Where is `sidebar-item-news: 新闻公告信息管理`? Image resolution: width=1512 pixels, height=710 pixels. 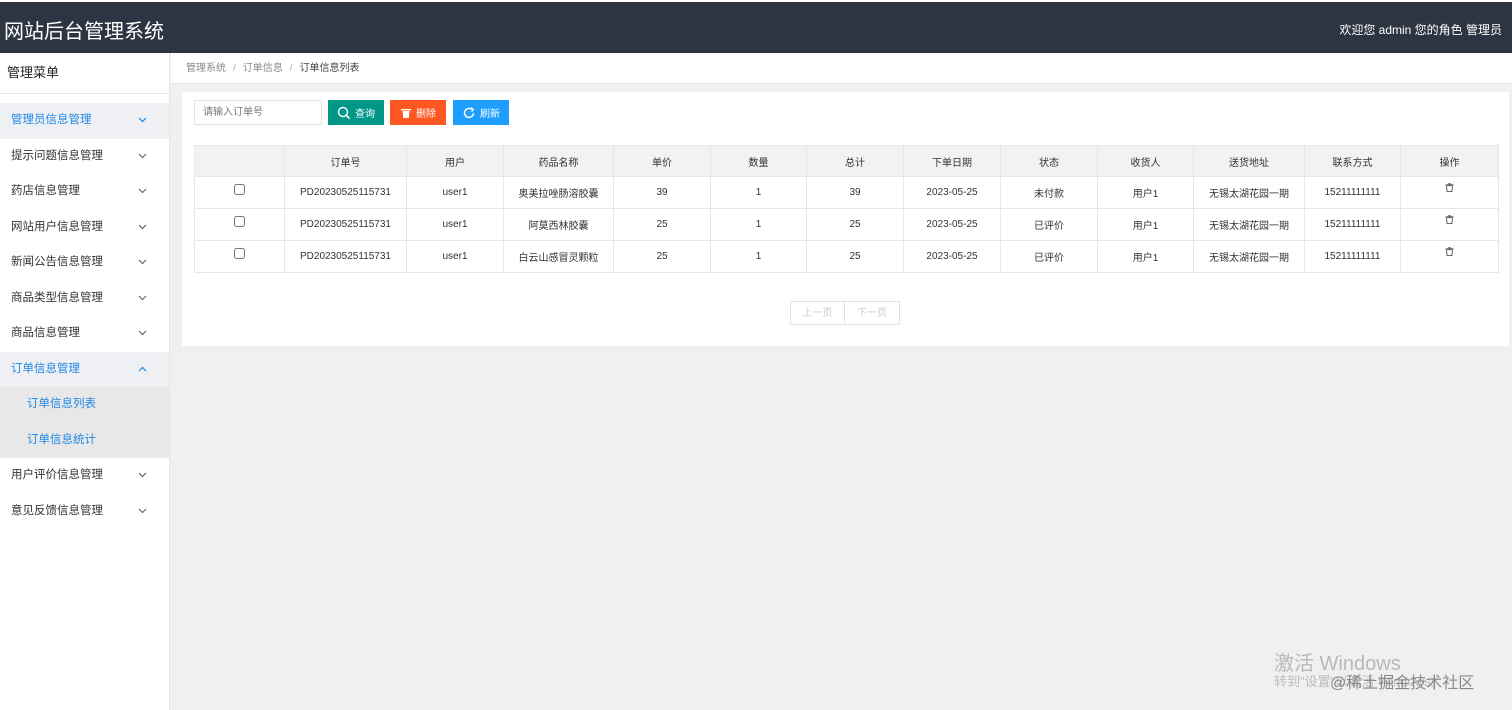 sidebar-item-news: 新闻公告信息管理 is located at coordinates (84, 263).